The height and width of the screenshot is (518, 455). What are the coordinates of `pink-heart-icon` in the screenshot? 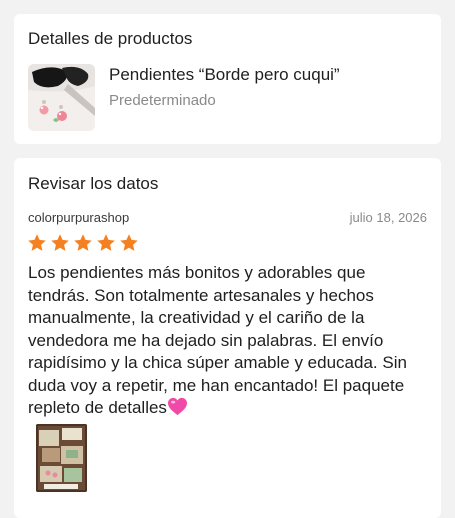 It's located at (177, 406).